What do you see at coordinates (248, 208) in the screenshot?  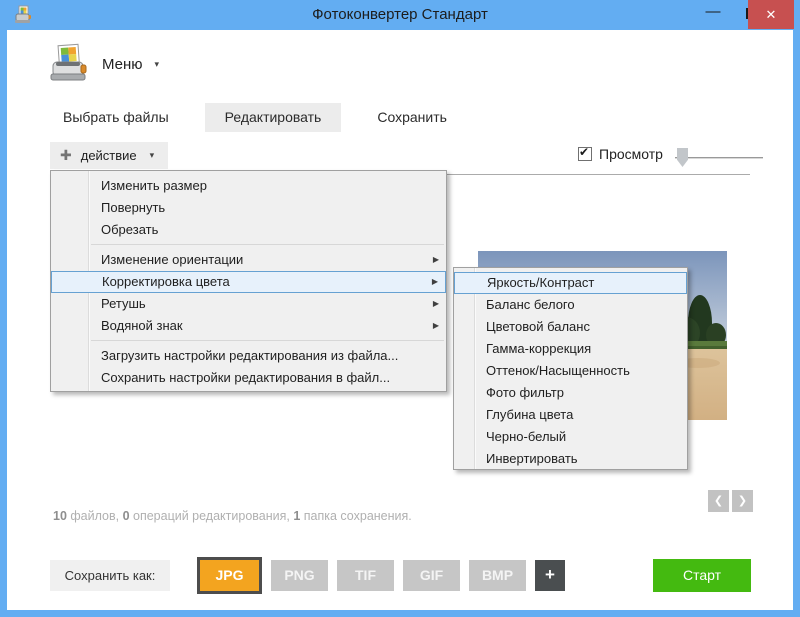 I see `menu-item-rotate: Повернуть` at bounding box center [248, 208].